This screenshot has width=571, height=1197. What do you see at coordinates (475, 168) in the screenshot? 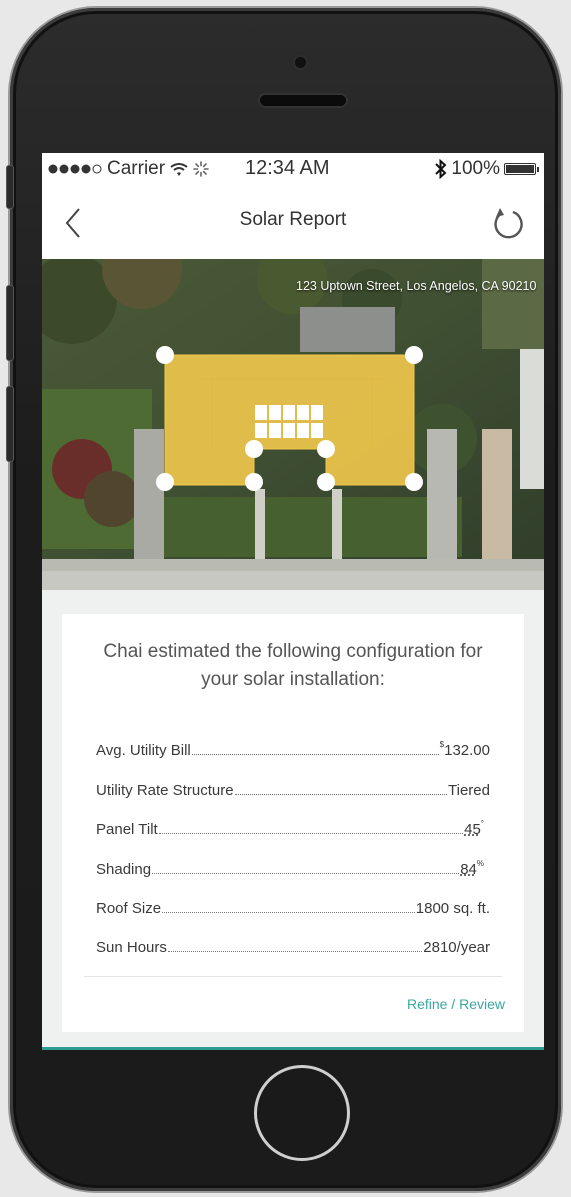
I see `battery-percent: 100%` at bounding box center [475, 168].